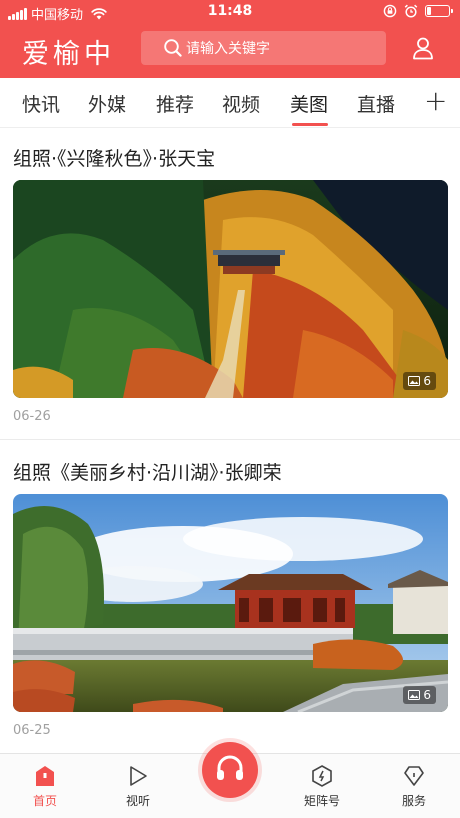  I want to click on nav-center-button, so click(230, 770).